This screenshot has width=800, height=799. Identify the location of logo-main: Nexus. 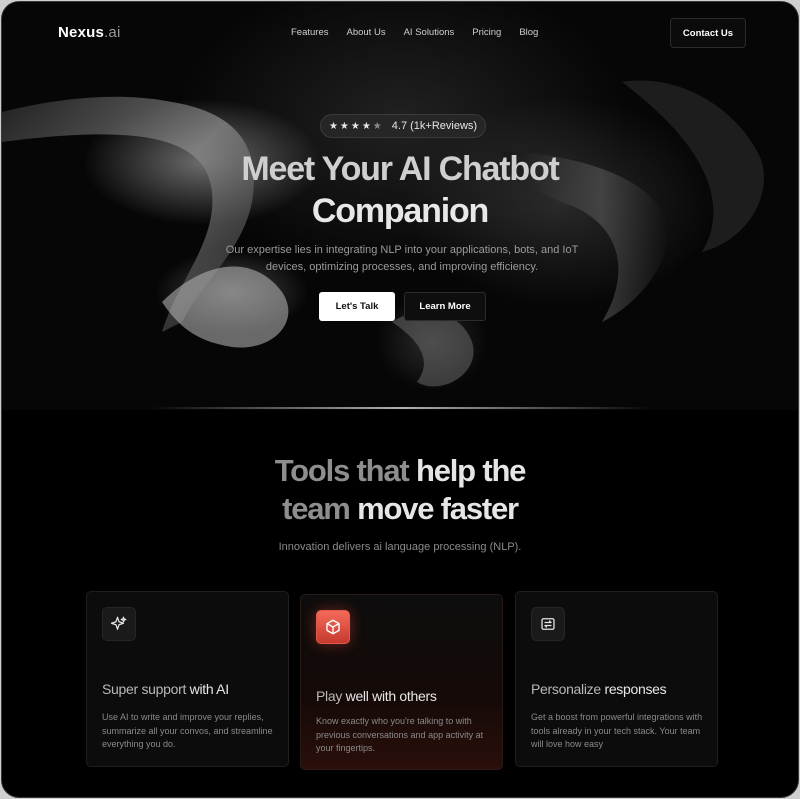
(81, 32).